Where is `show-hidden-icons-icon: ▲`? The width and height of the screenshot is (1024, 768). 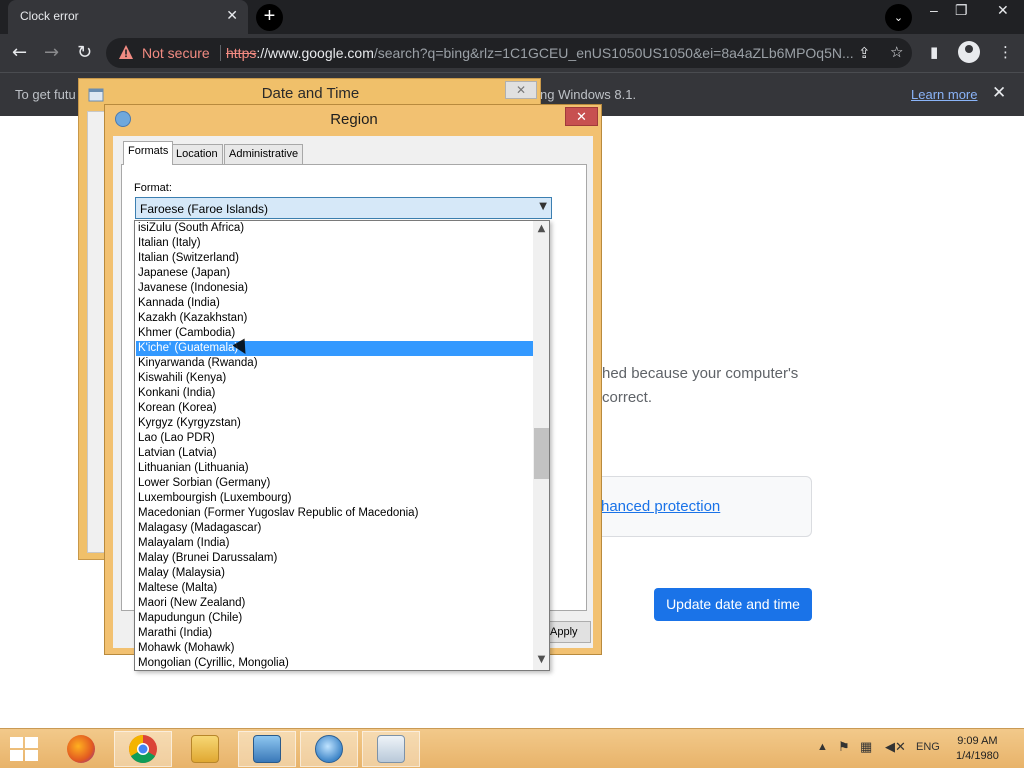 show-hidden-icons-icon: ▲ is located at coordinates (822, 747).